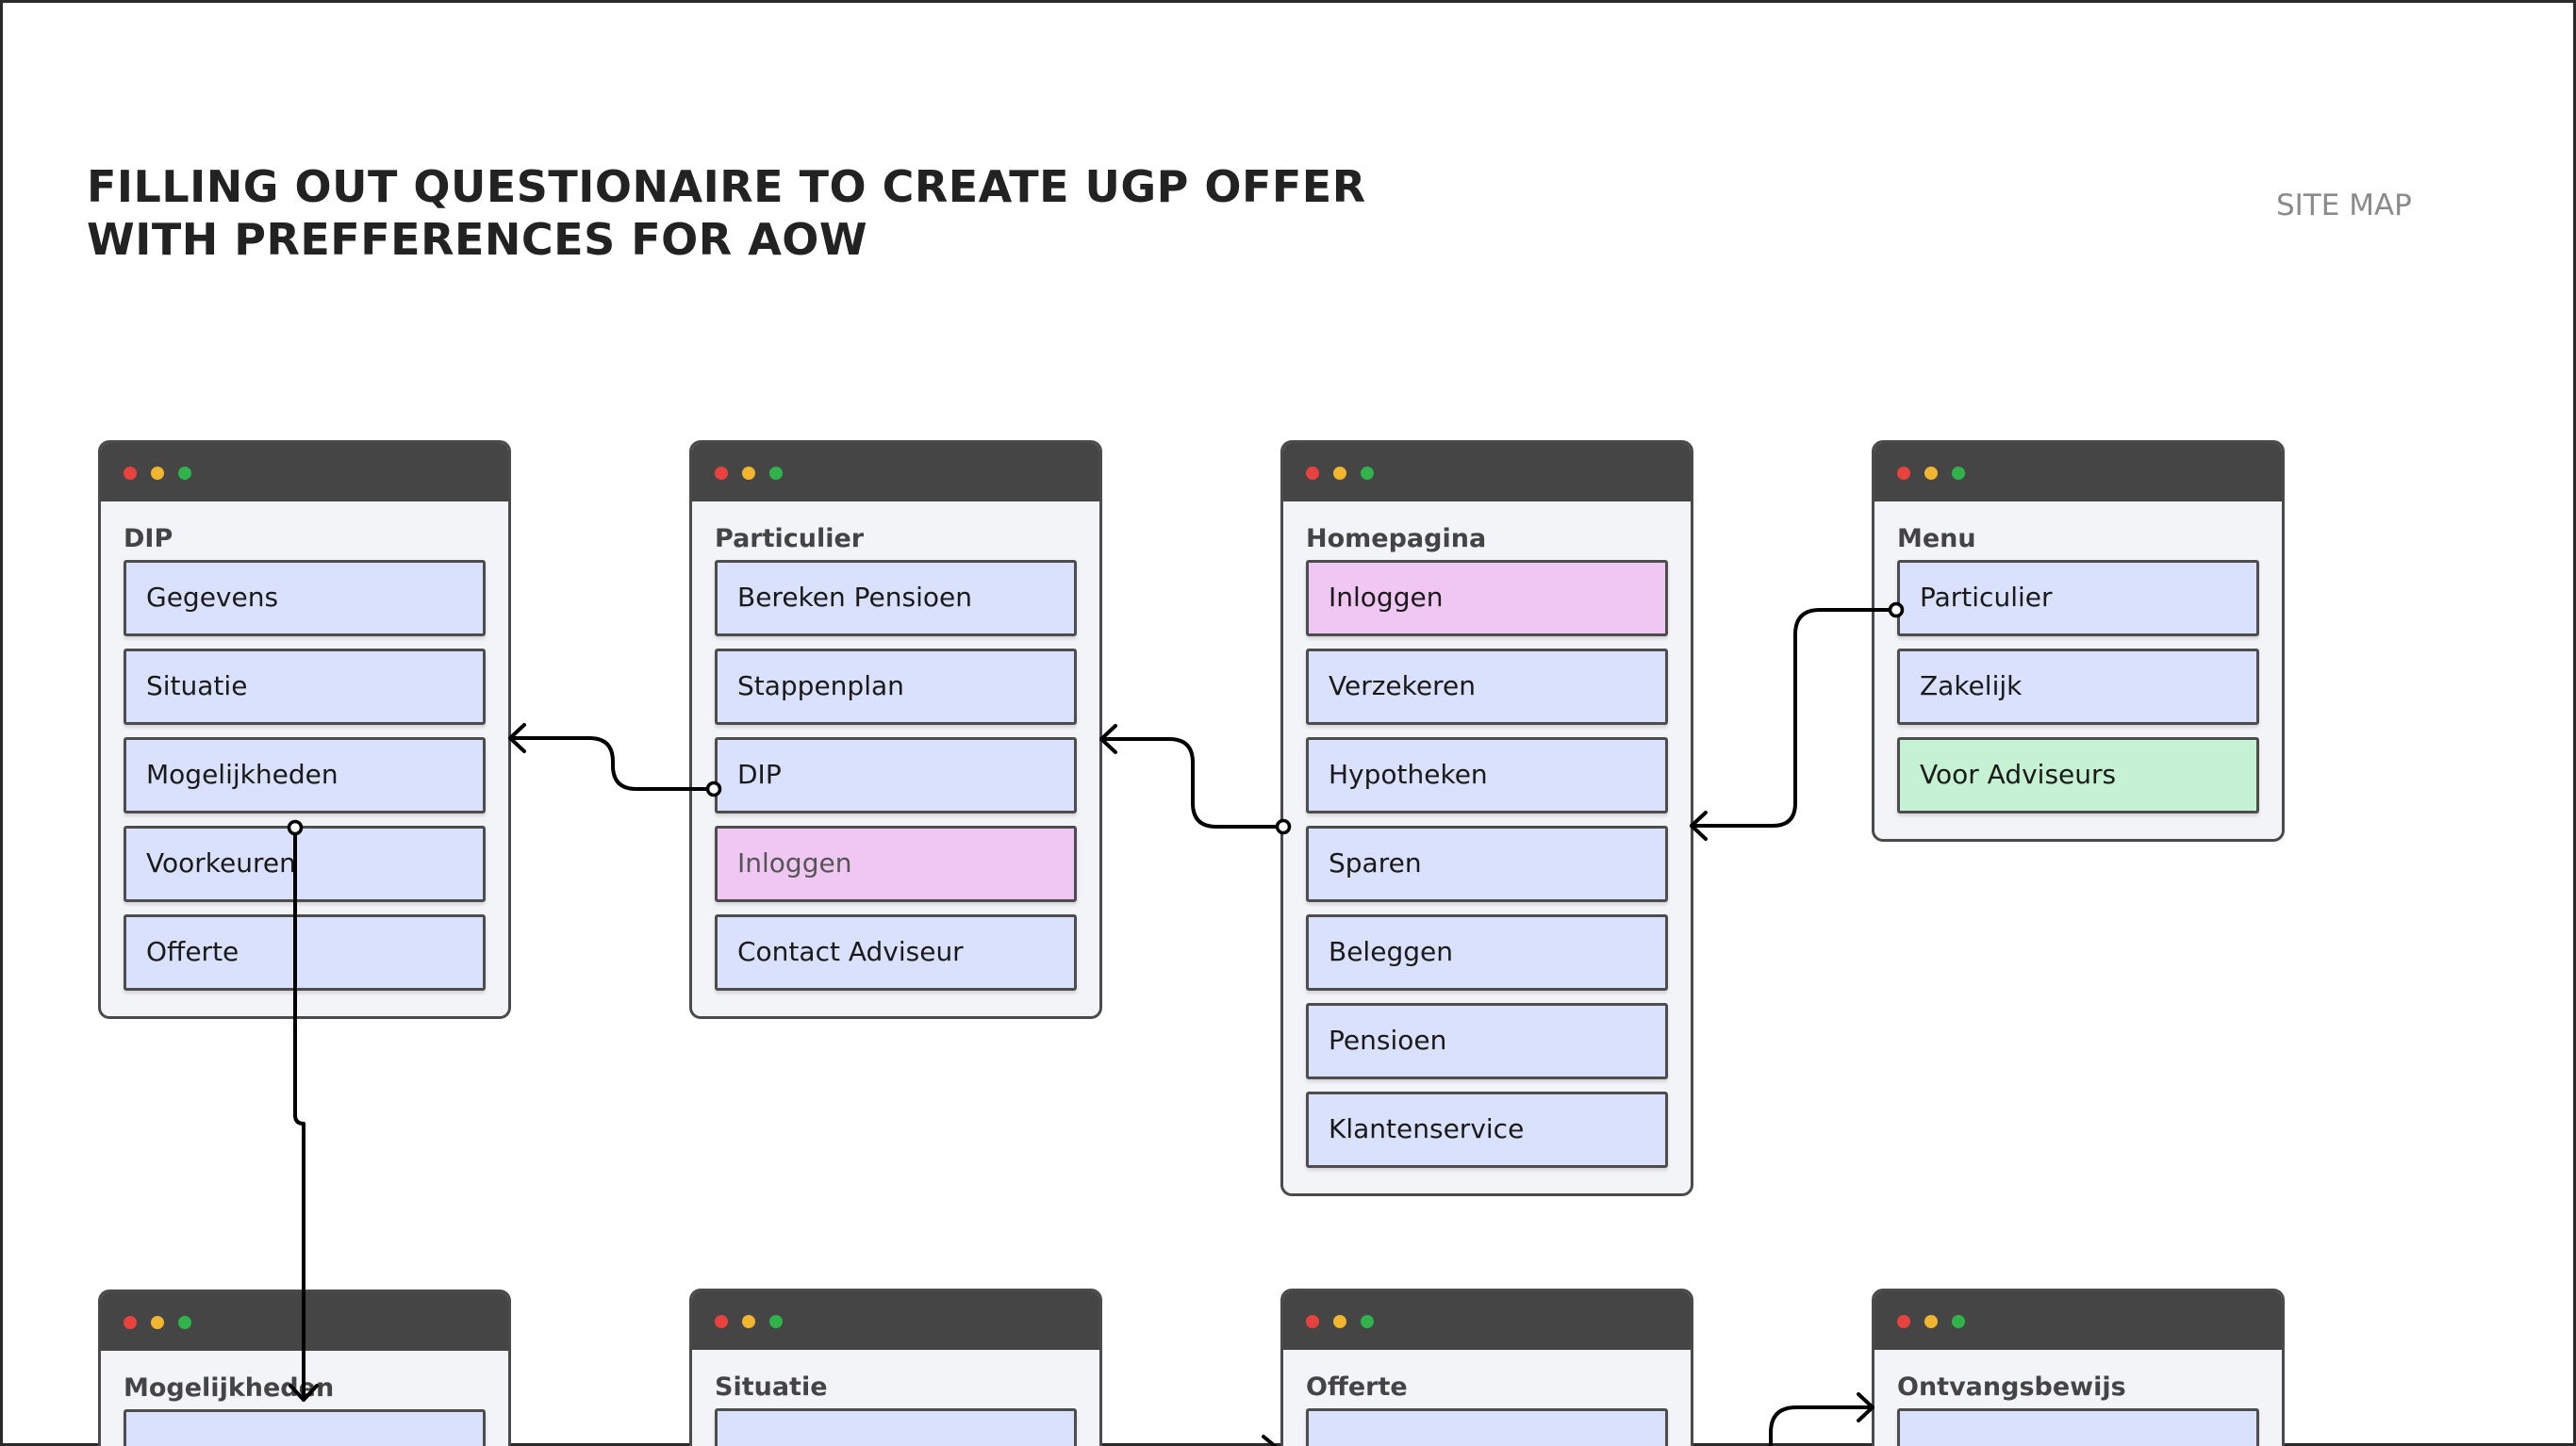 The height and width of the screenshot is (1446, 2576). What do you see at coordinates (1821, 1425) in the screenshot?
I see `connector-offerte-to-ontvangsbewijs` at bounding box center [1821, 1425].